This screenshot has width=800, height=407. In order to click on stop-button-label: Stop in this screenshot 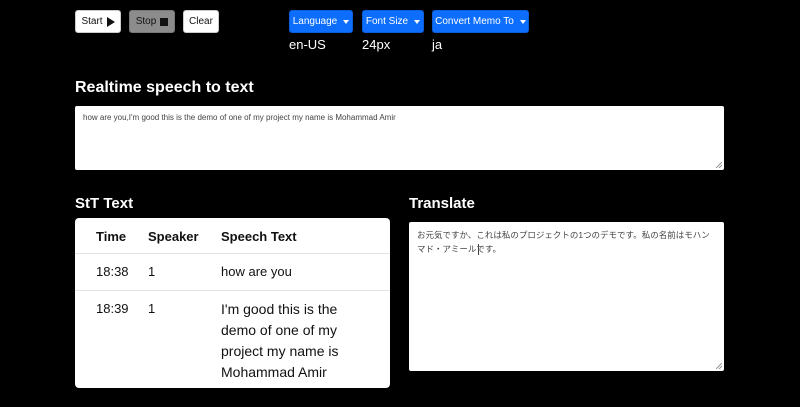, I will do `click(146, 21)`.